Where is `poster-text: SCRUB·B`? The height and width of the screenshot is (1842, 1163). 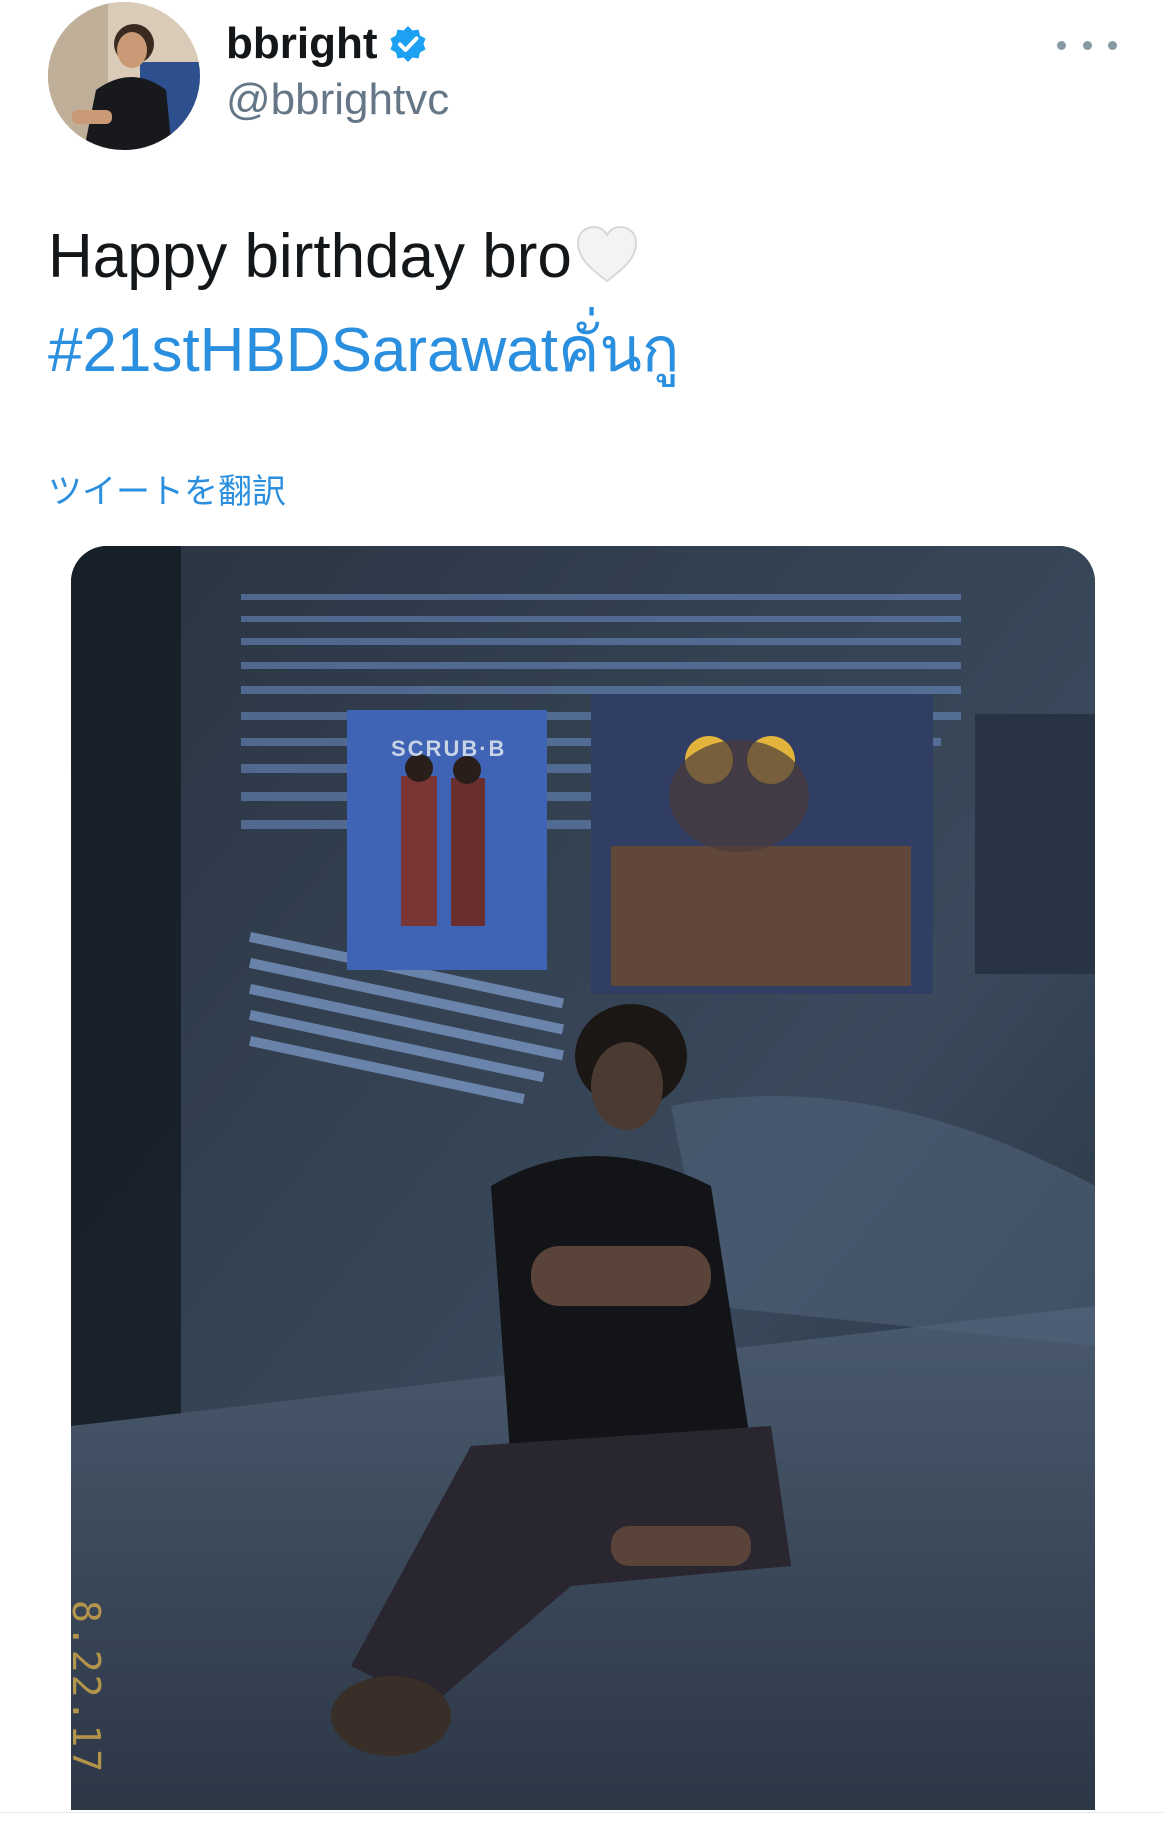
poster-text: SCRUB·B is located at coordinates (449, 748).